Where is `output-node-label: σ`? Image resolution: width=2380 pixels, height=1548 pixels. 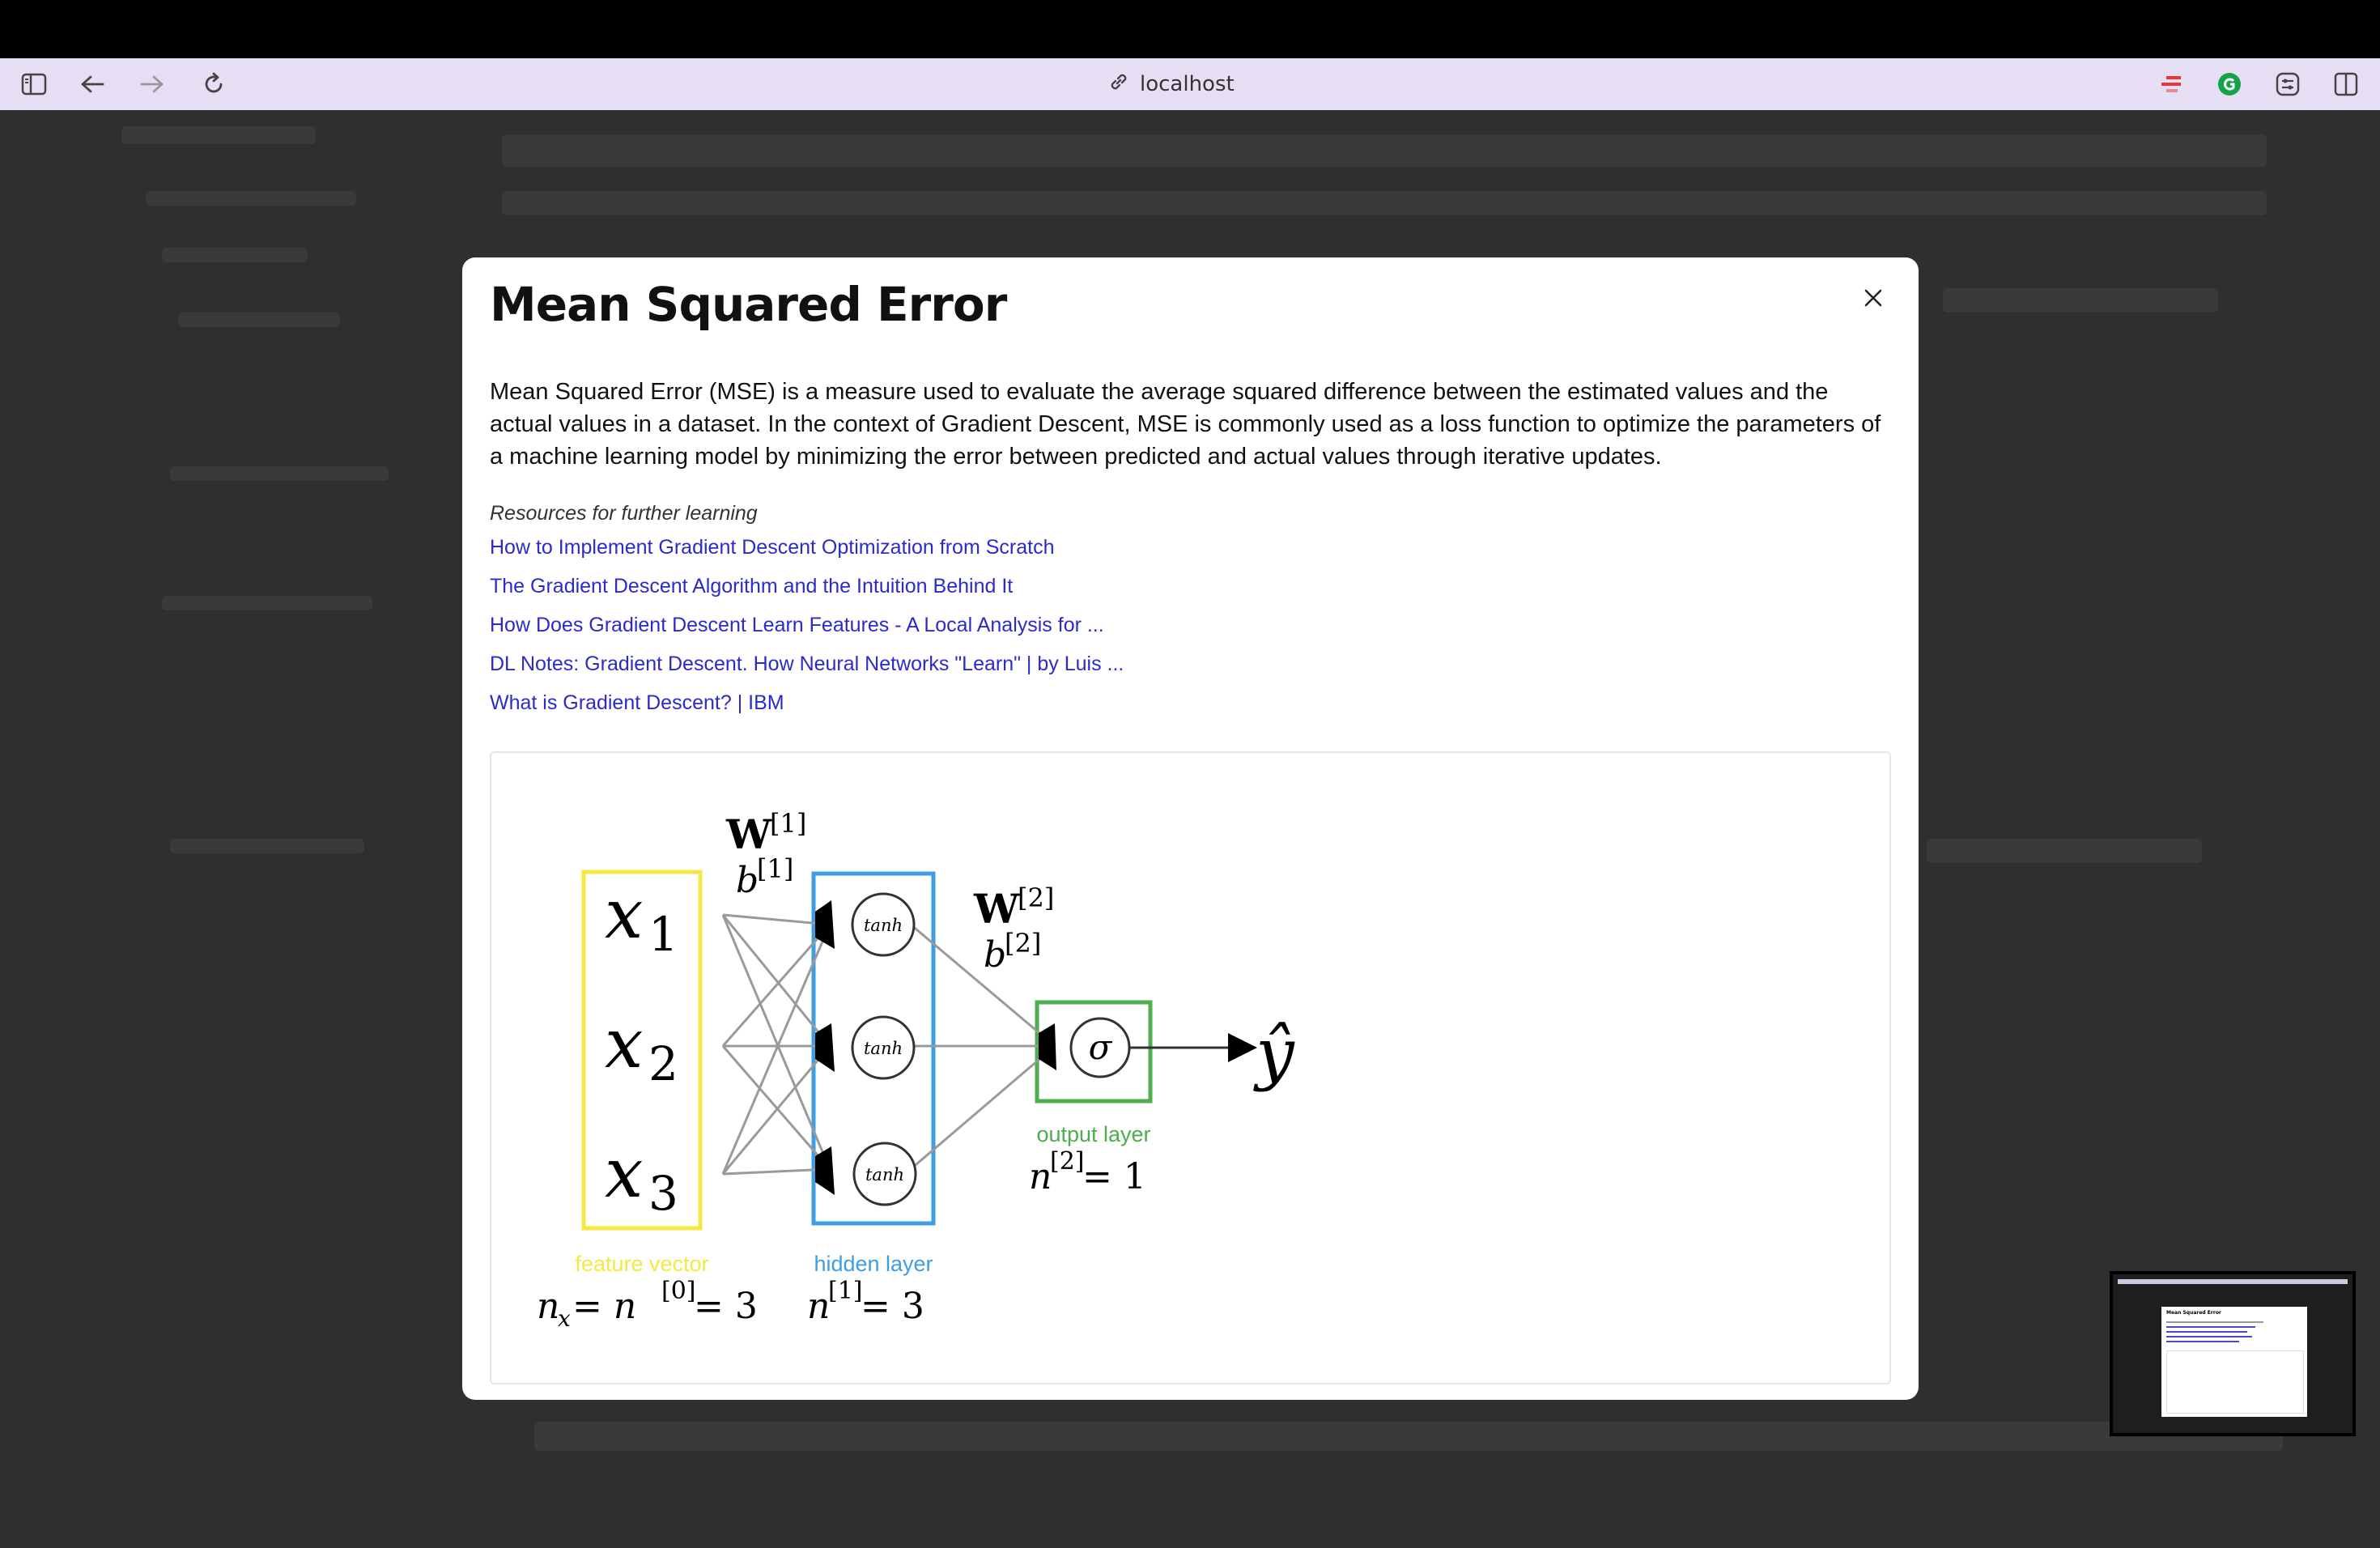
output-node-label: σ is located at coordinates (1101, 1047).